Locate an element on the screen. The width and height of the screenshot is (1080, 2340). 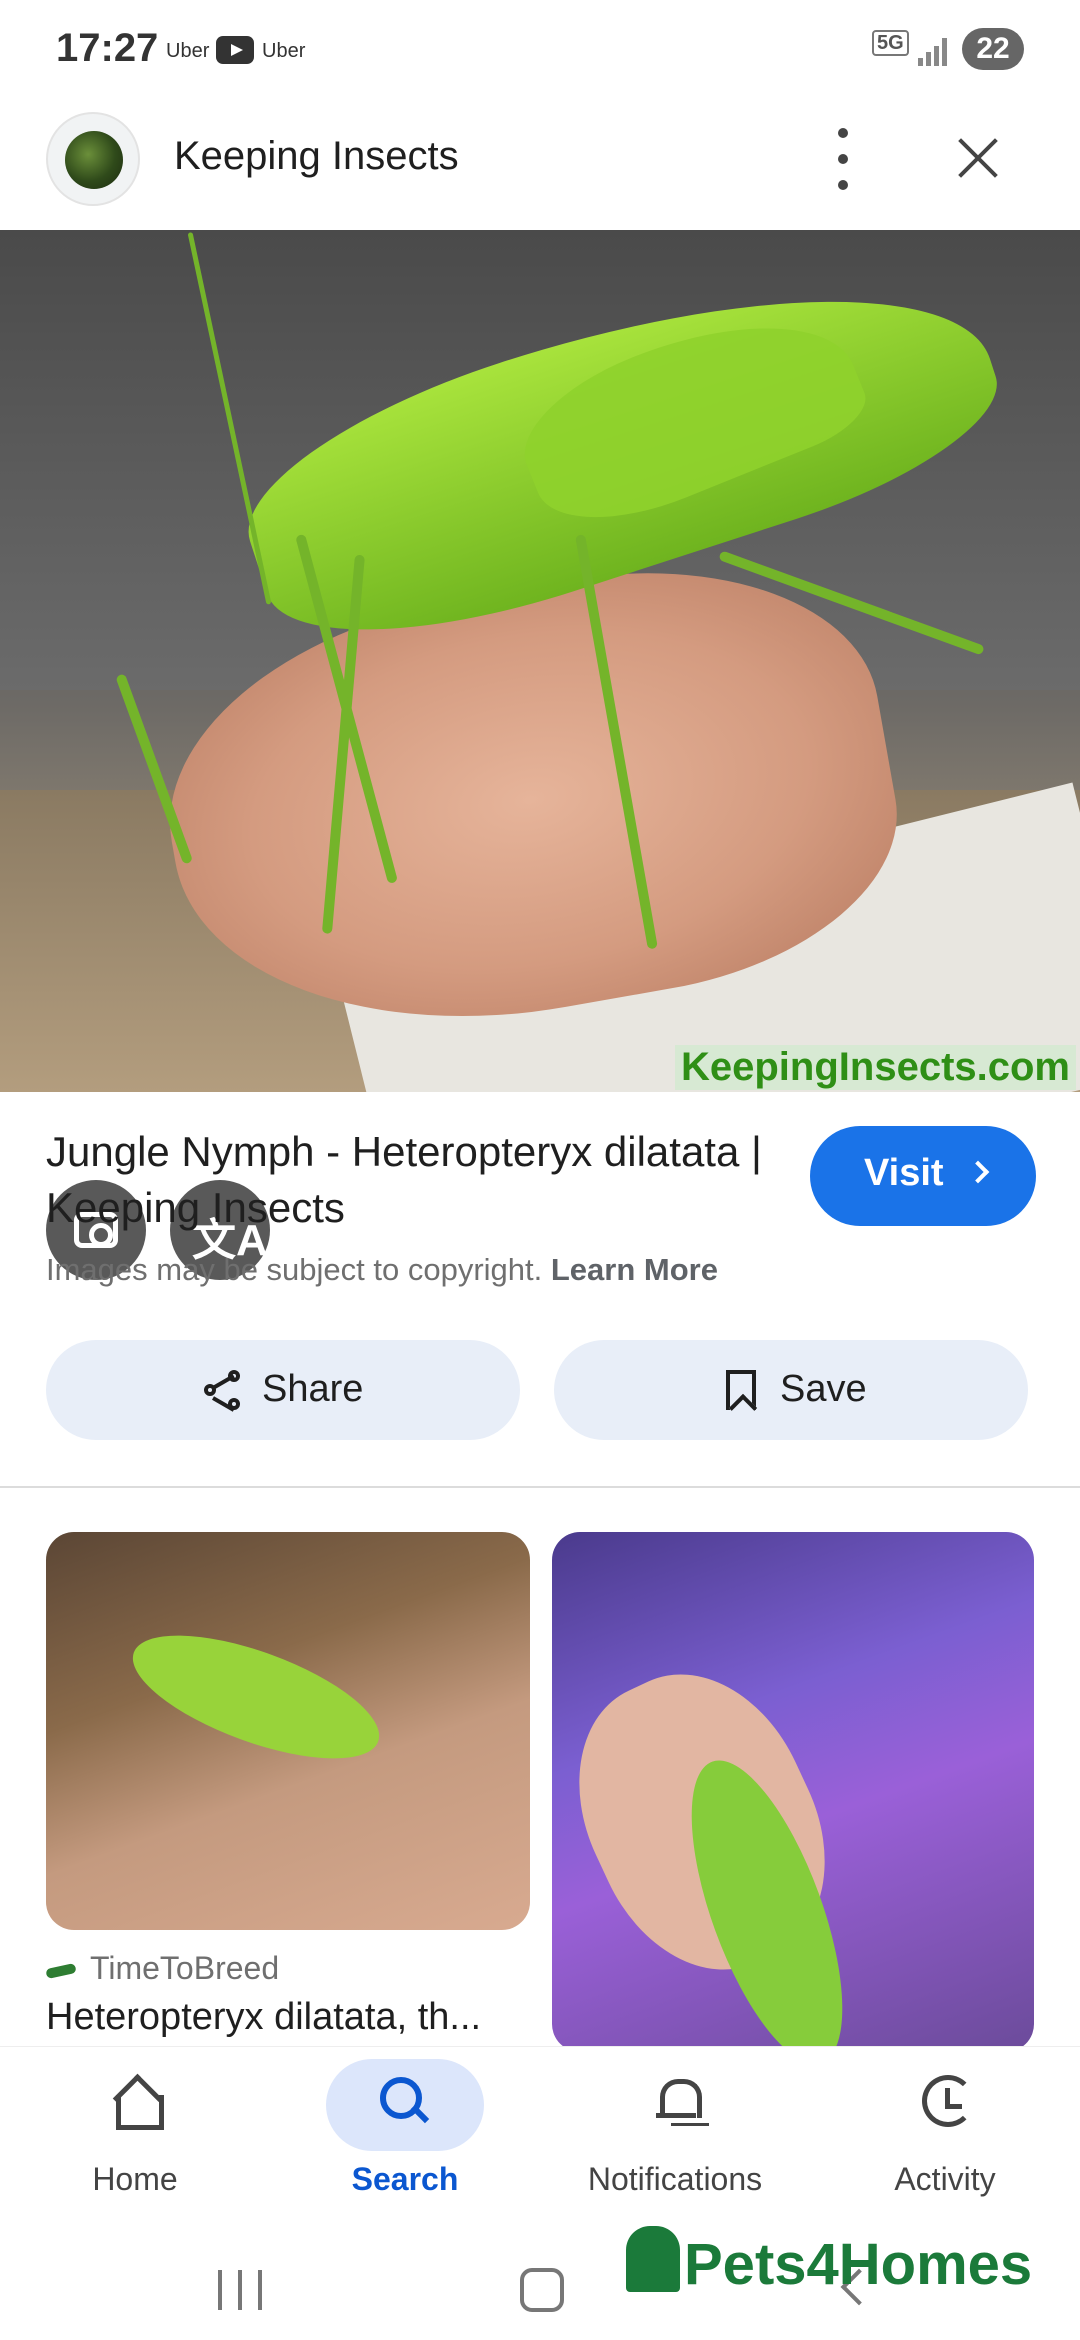
save-button: Save is located at coordinates (791, 1390).